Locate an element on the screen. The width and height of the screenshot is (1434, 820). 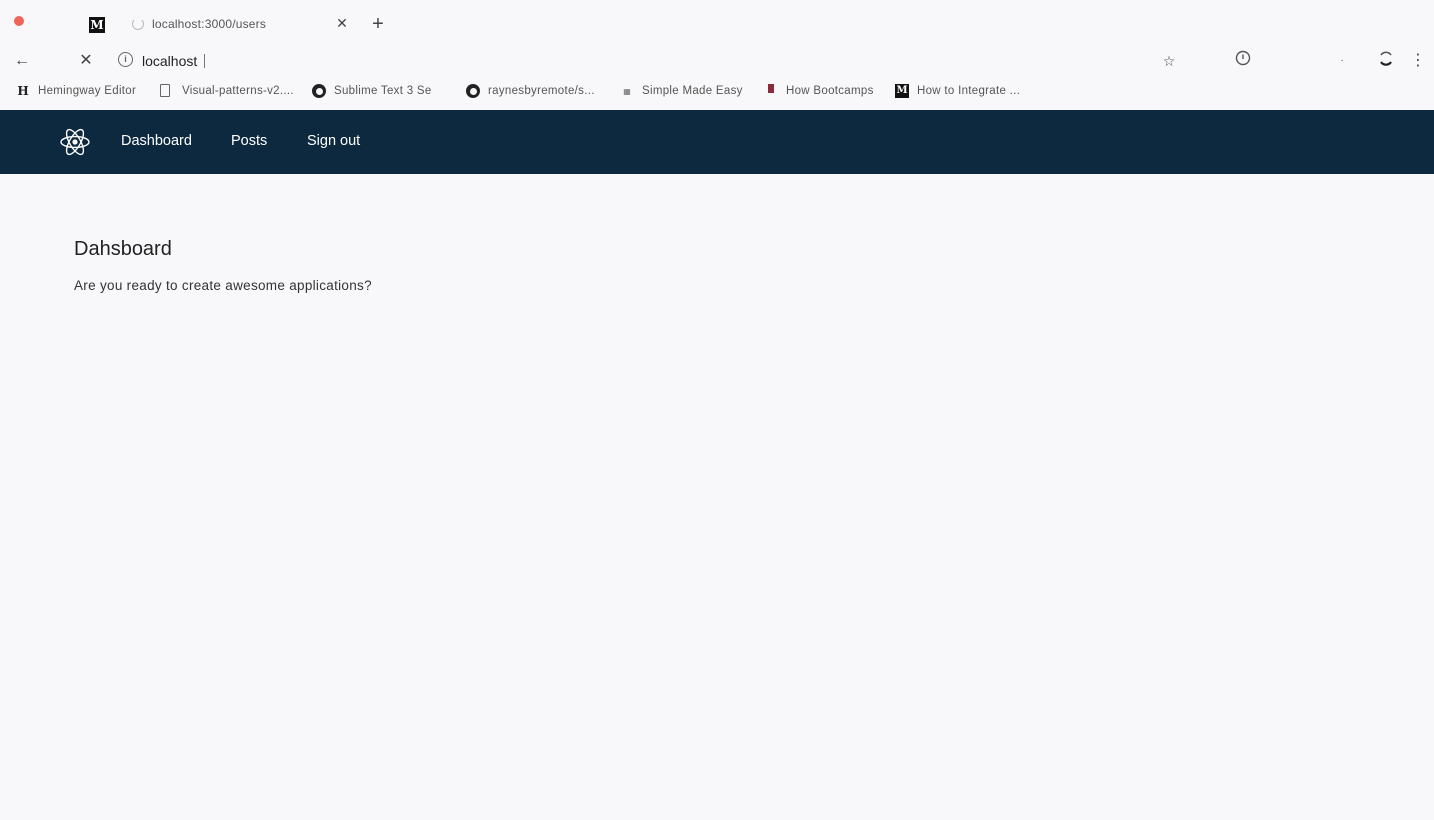
react-logo-icon is located at coordinates (75, 142).